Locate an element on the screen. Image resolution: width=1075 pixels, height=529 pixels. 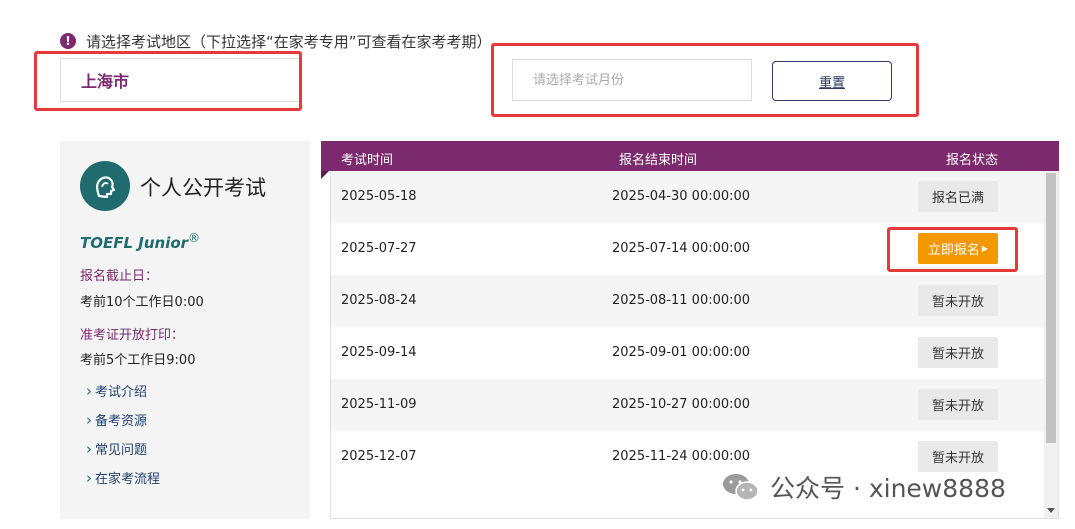
toefl-junior-logo: TOEFL Junior® is located at coordinates (140, 241).